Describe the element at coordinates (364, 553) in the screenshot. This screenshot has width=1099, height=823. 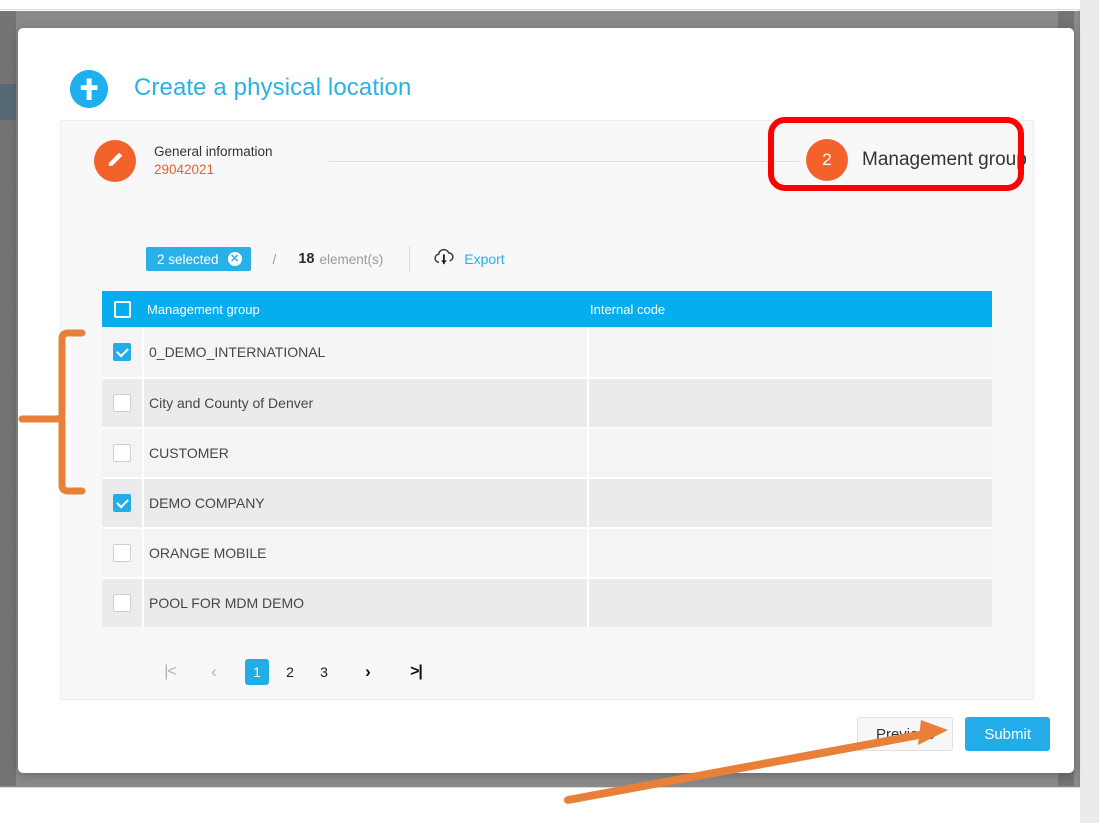
I see `cell-management-group: ORANGE MOBILE` at that location.